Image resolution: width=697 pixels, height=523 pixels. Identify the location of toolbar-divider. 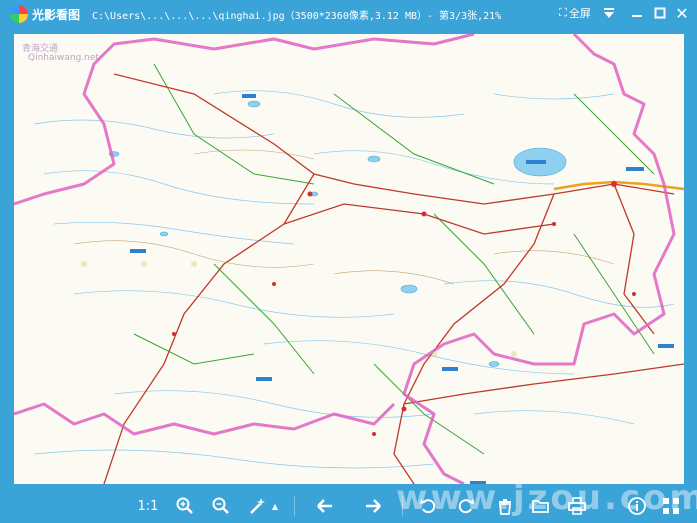
(294, 506).